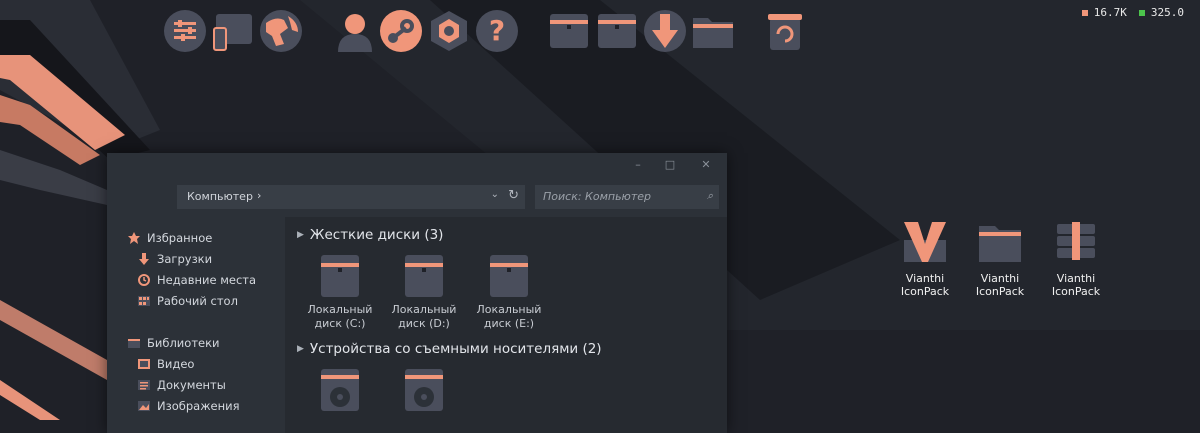  I want to click on settings-sliders-icon, so click(185, 31).